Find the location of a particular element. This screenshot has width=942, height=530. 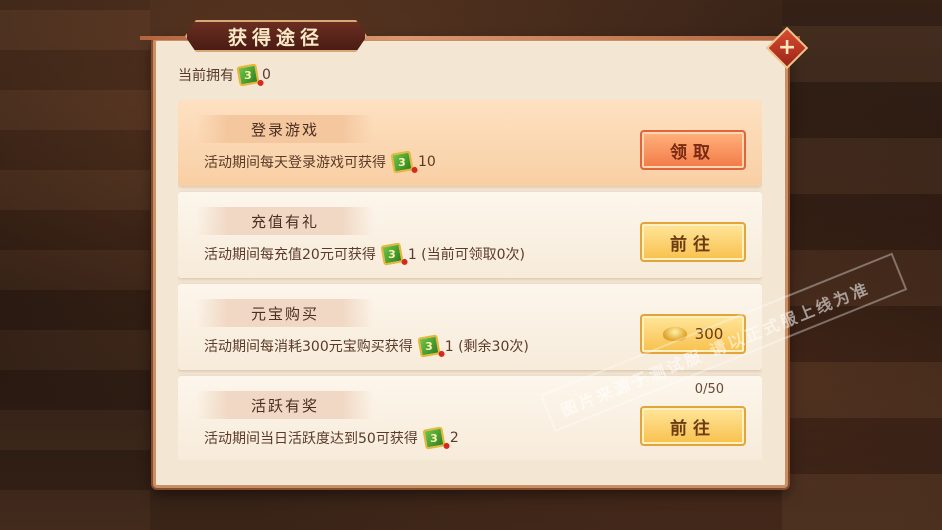

row-desc-text: 活动期间每充值20元可获得 is located at coordinates (290, 255).